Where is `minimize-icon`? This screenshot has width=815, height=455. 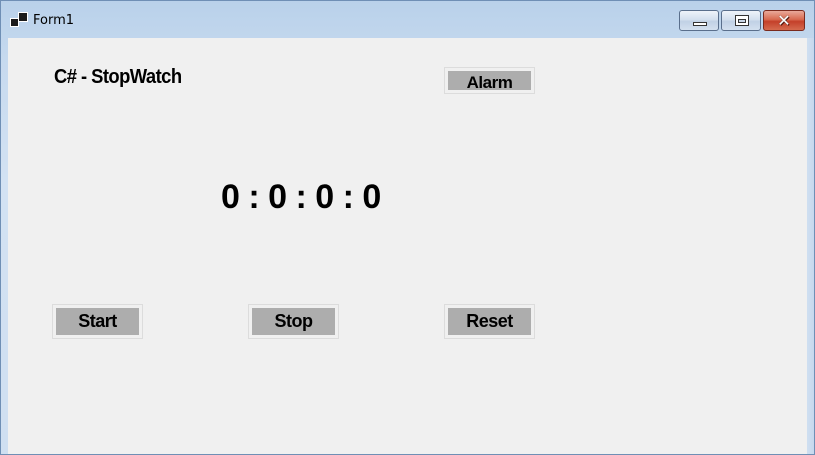 minimize-icon is located at coordinates (700, 24).